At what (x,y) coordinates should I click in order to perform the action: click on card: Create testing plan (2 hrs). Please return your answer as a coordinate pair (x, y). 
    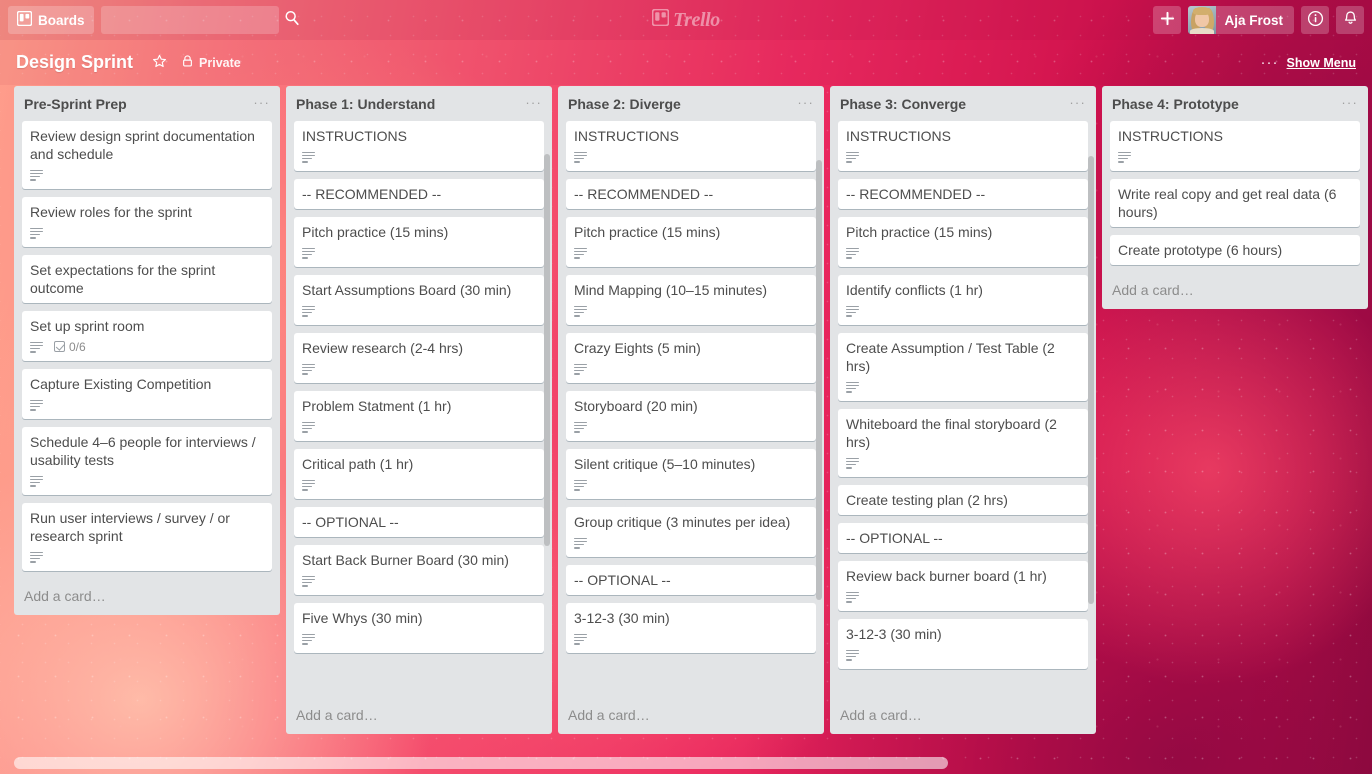
    Looking at the image, I should click on (963, 500).